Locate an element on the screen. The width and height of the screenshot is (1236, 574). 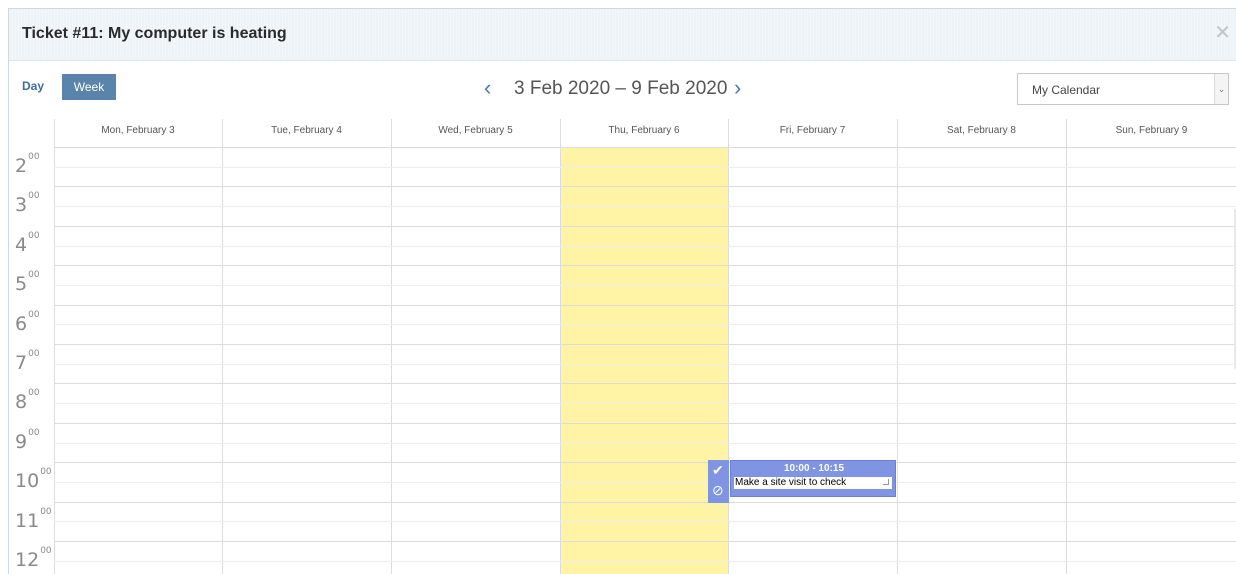
resize-handle-icon is located at coordinates (886, 482).